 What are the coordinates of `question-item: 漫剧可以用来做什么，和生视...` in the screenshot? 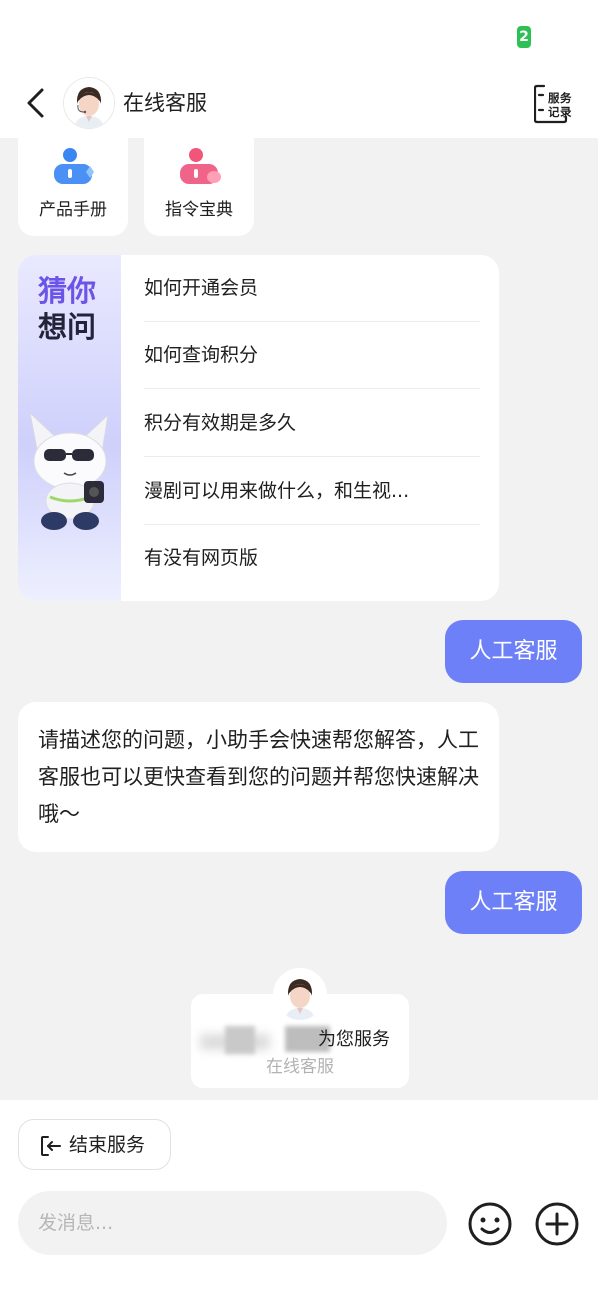 It's located at (312, 491).